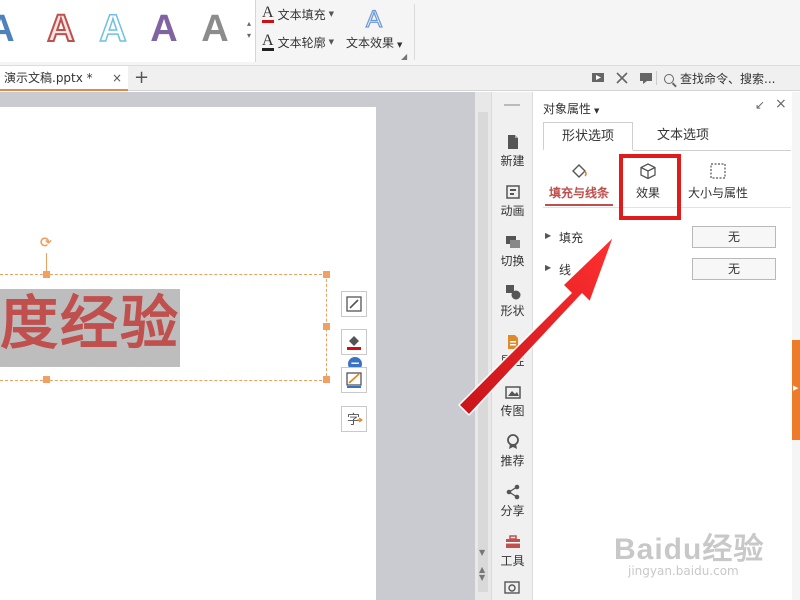 The image size is (800, 600). What do you see at coordinates (113, 29) in the screenshot?
I see `text-style-light-blue-outline: A` at bounding box center [113, 29].